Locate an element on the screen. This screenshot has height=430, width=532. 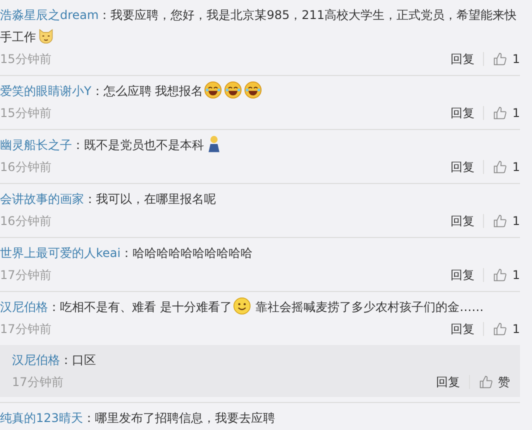
username-link: 会讲故事的画家 is located at coordinates (42, 199).